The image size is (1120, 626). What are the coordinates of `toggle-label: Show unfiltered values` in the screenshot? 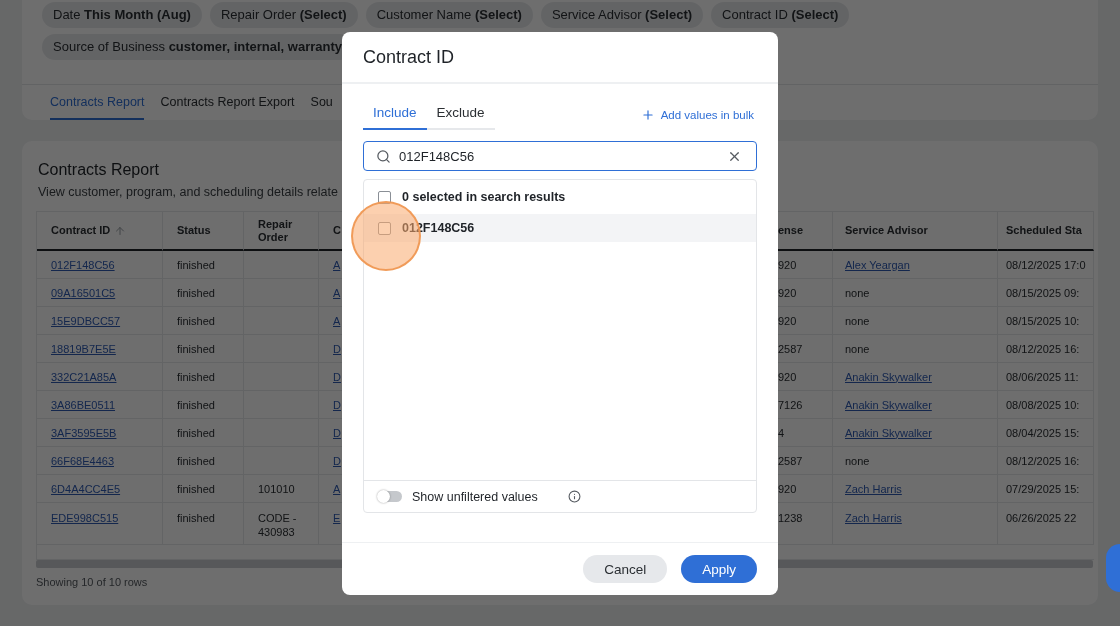 It's located at (475, 496).